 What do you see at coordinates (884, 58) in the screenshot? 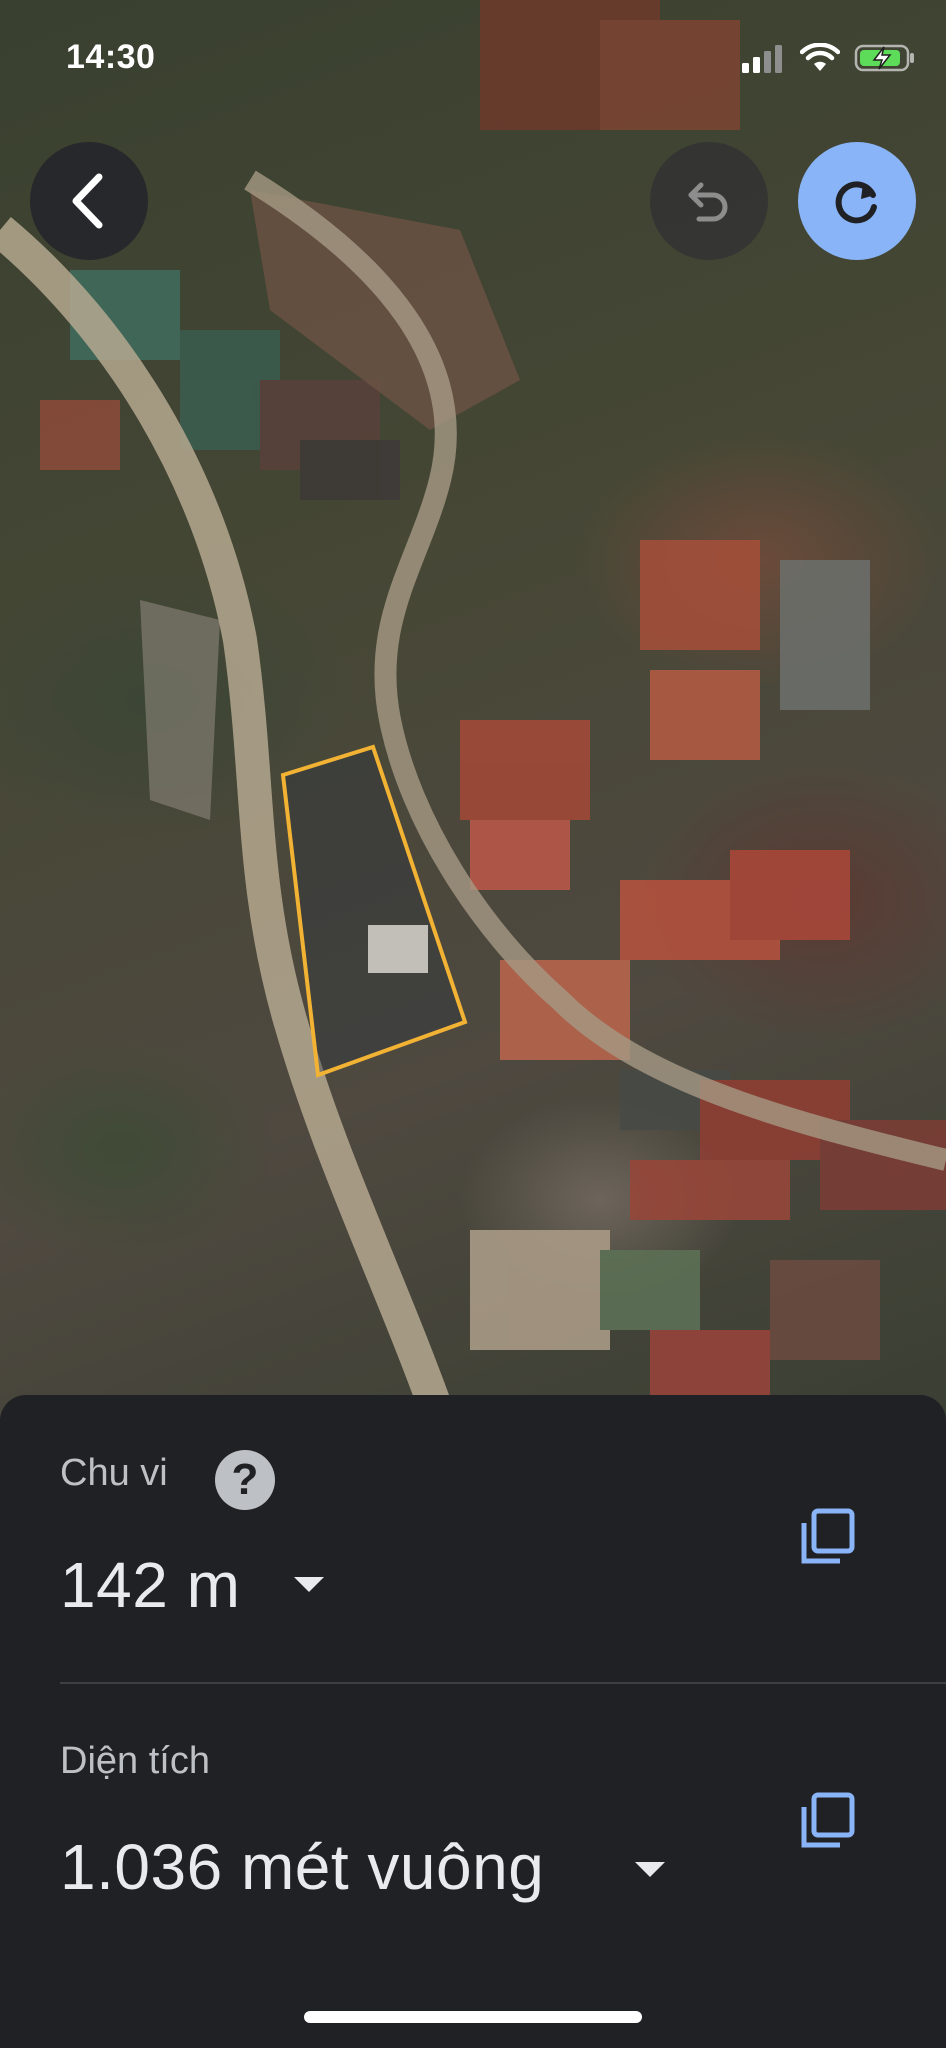
I see `battery-charging-icon` at bounding box center [884, 58].